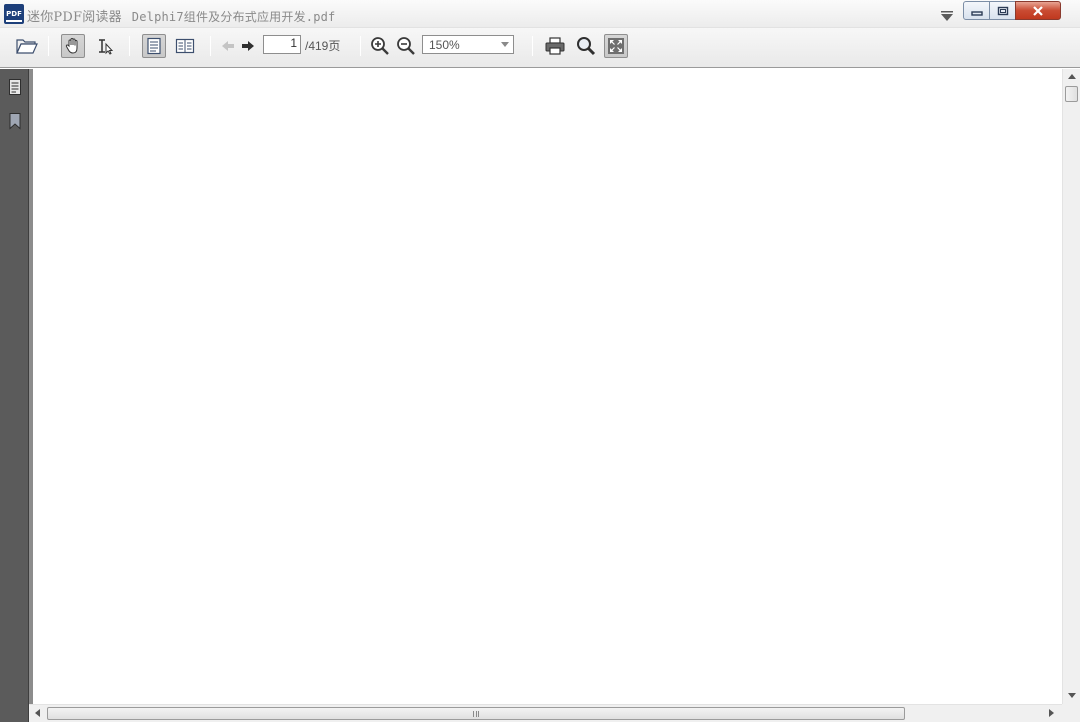 This screenshot has height=722, width=1080. What do you see at coordinates (282, 44) in the screenshot?
I see `page-number-input: 1` at bounding box center [282, 44].